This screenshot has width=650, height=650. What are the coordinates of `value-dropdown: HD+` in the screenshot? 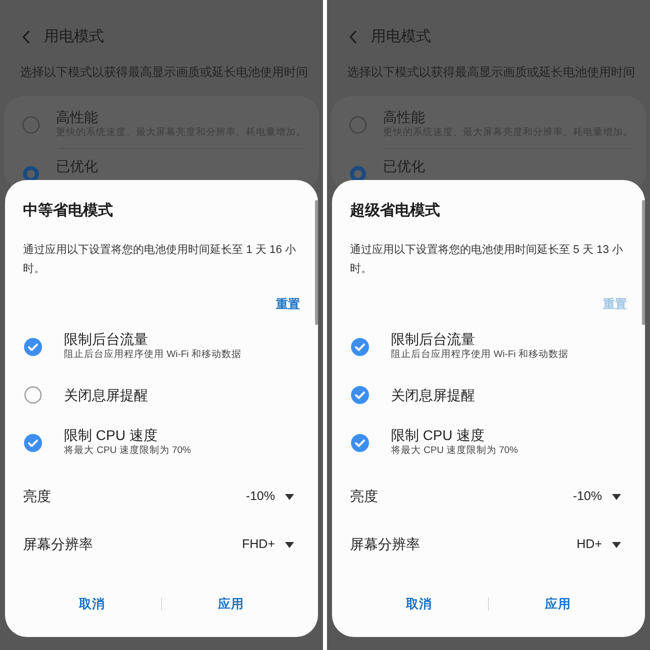 It's located at (598, 544).